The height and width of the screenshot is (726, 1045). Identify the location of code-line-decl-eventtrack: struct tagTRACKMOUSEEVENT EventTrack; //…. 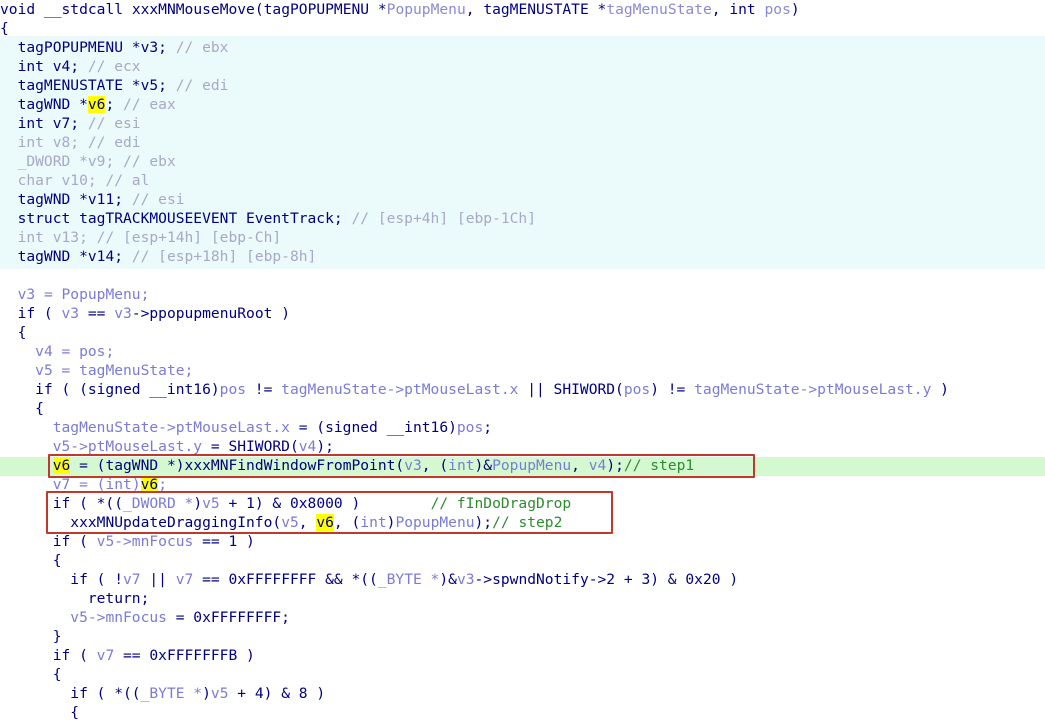
(268, 218).